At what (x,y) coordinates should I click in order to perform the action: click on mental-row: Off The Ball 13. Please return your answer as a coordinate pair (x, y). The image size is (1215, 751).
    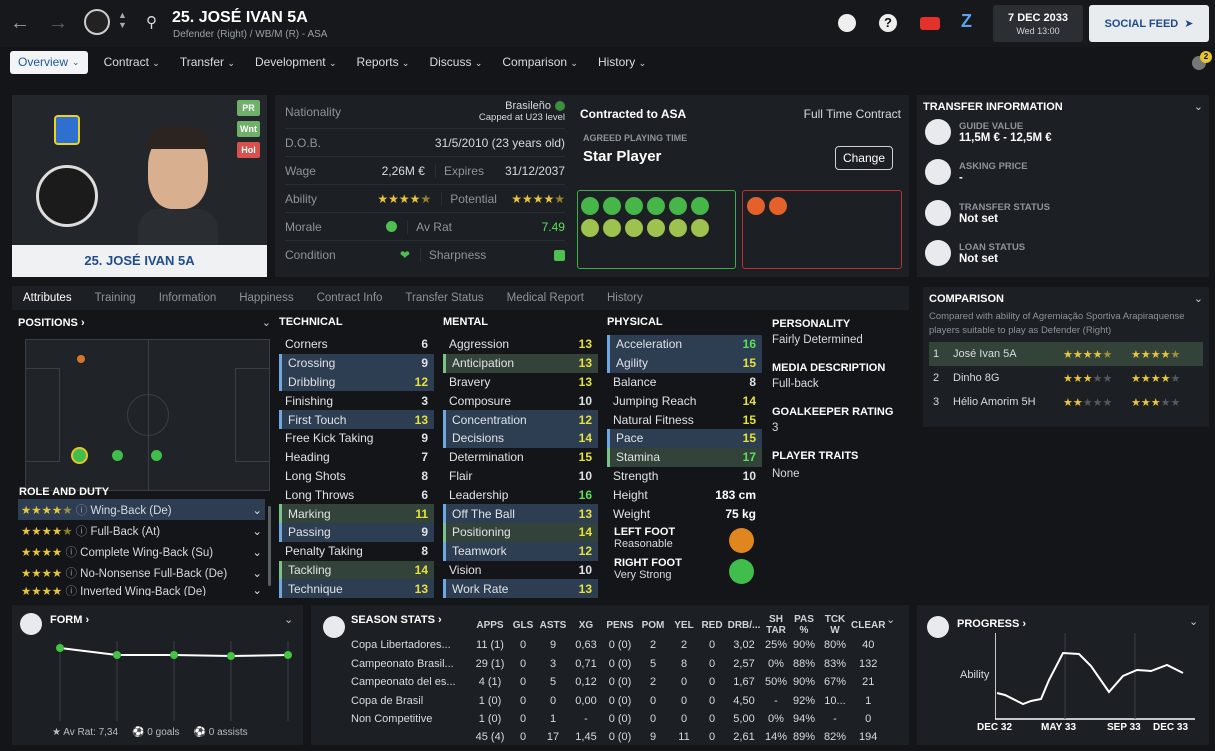
    Looking at the image, I should click on (520, 513).